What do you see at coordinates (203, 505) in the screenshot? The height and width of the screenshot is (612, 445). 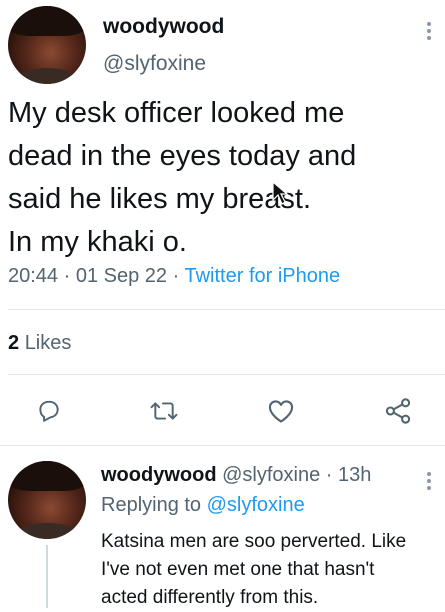 I see `replying-to: Replying to @slyfoxine` at bounding box center [203, 505].